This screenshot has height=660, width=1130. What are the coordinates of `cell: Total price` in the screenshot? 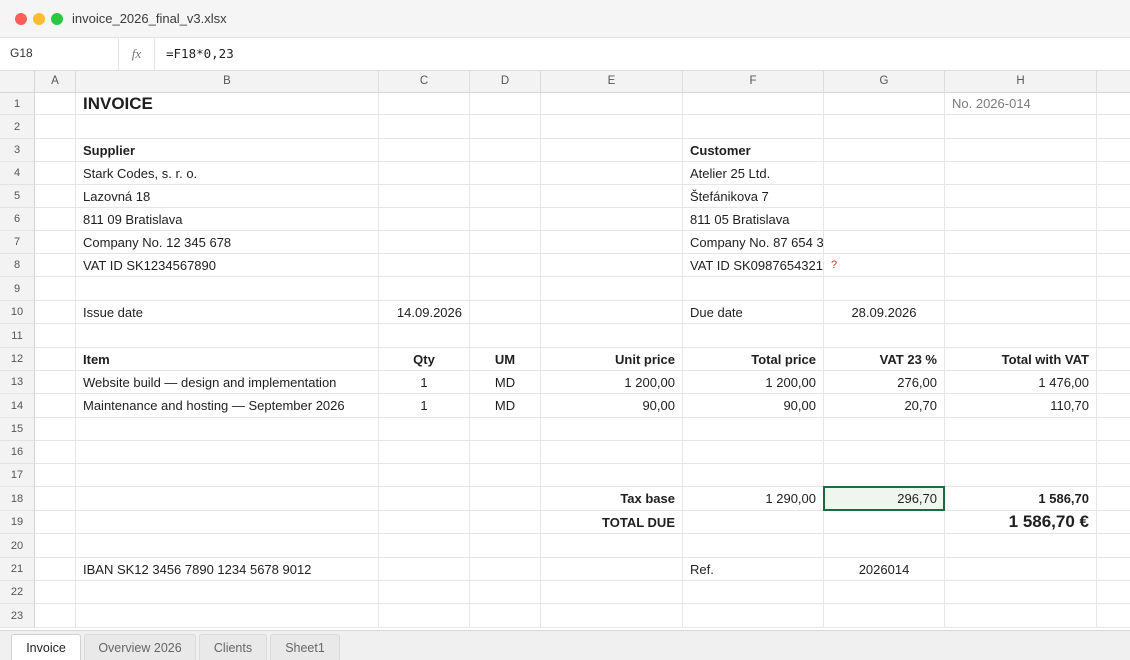 It's located at (753, 359).